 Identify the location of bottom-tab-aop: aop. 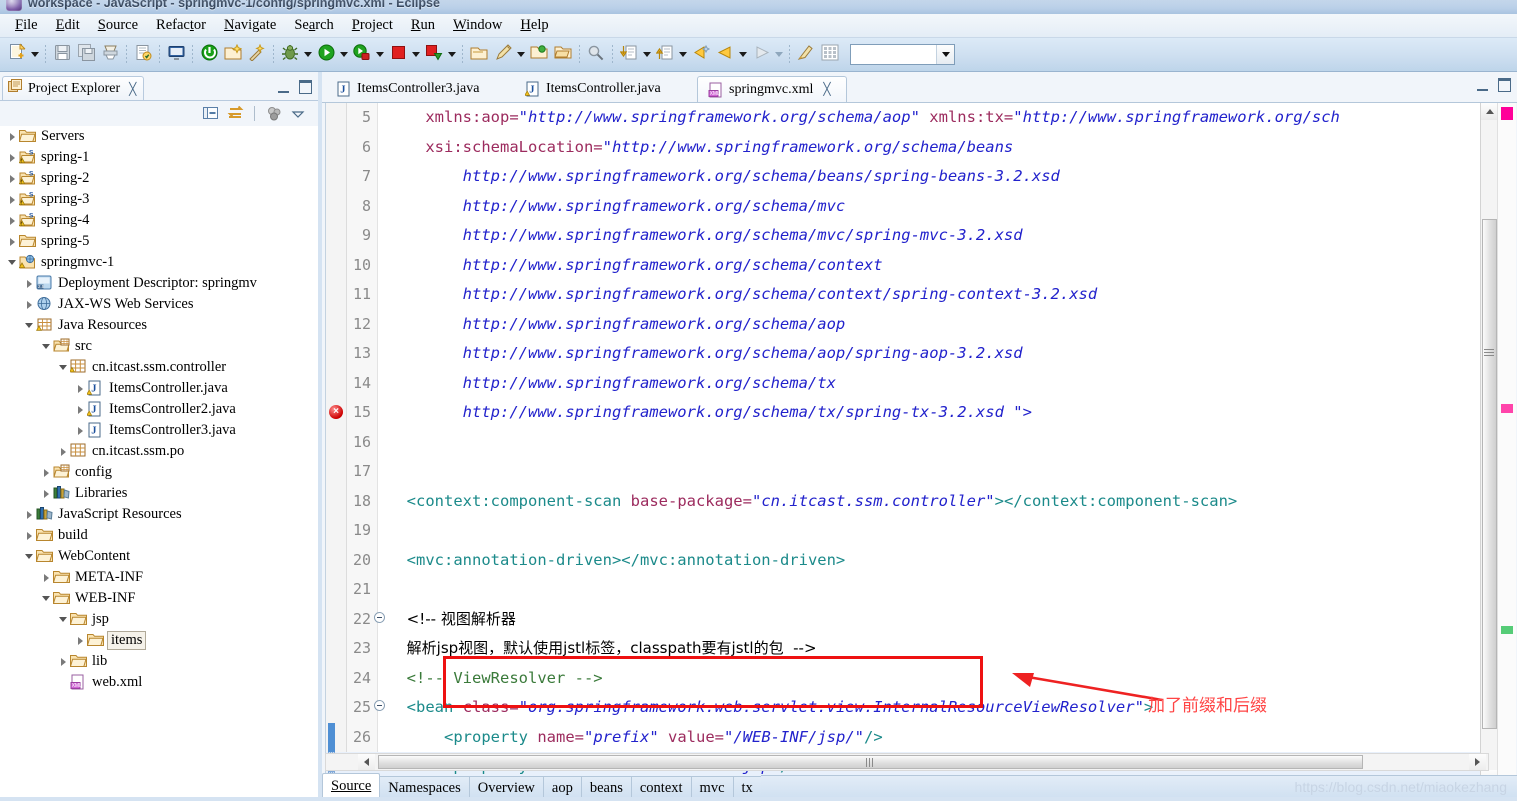
(562, 787).